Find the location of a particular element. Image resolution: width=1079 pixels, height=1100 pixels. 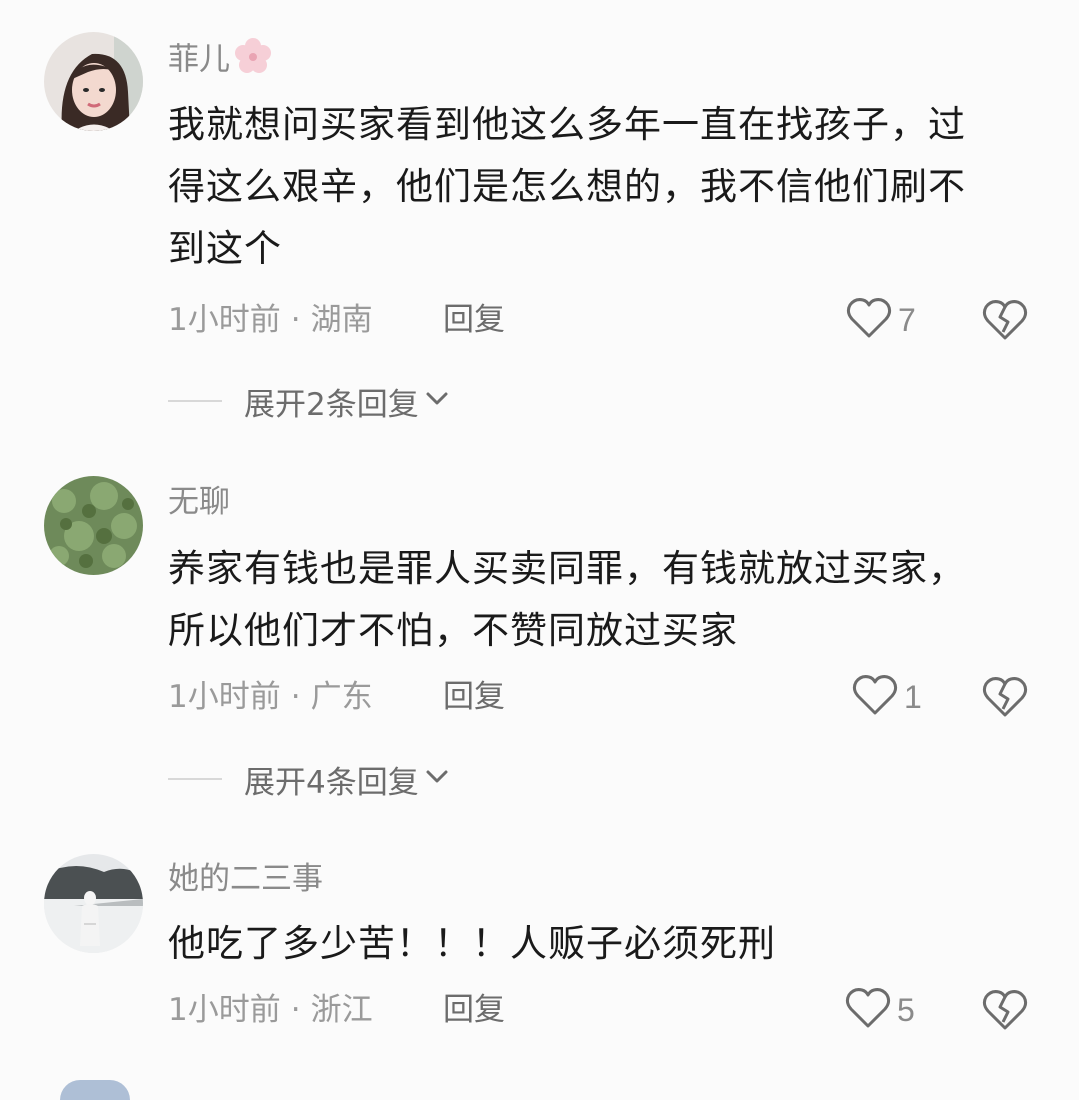

username-text: 无聊 is located at coordinates (199, 502).